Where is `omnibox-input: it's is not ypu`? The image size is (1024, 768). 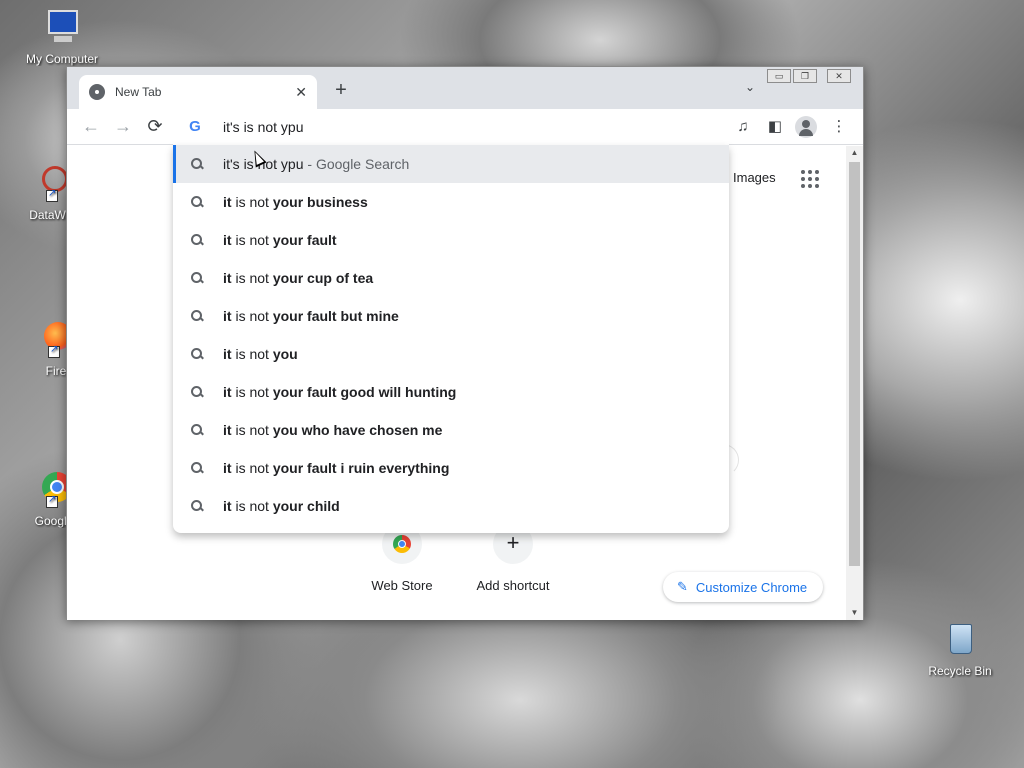
omnibox-input: it's is not ypu is located at coordinates (263, 127).